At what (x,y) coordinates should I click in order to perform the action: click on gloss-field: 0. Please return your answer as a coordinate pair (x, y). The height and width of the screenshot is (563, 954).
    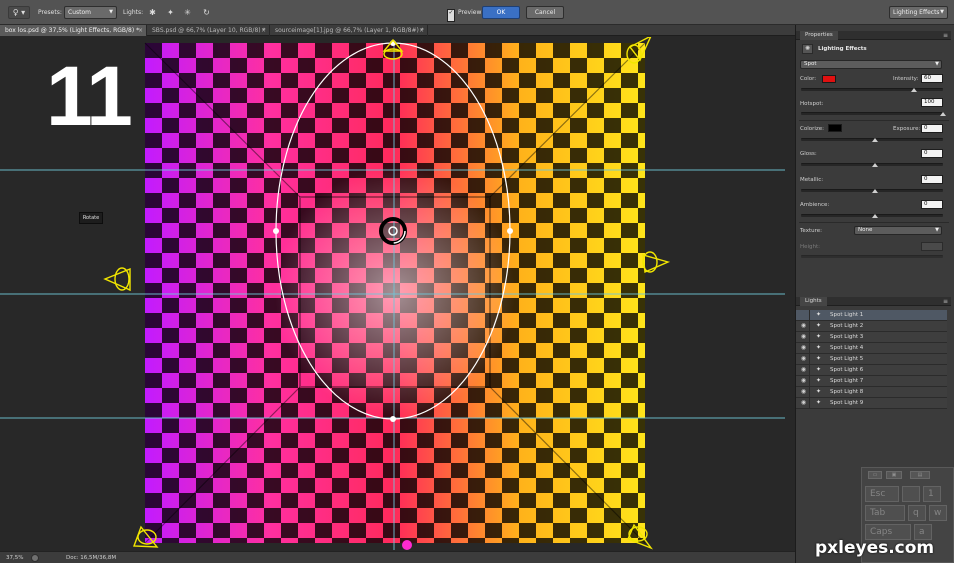
    Looking at the image, I should click on (932, 153).